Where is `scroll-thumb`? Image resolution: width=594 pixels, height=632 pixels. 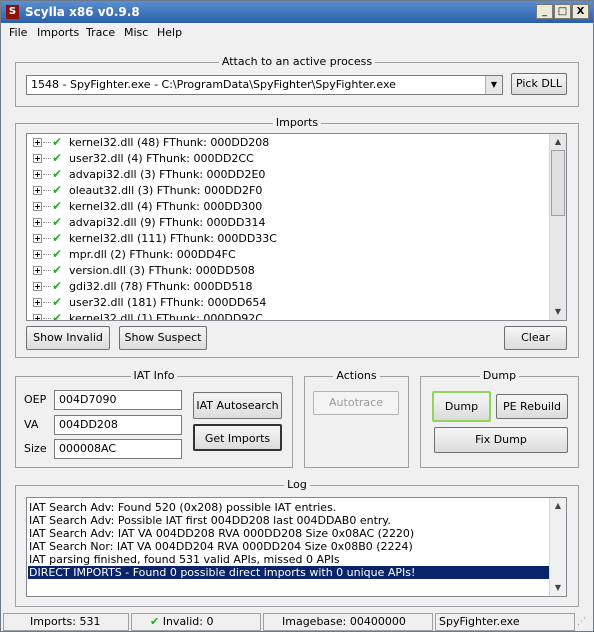 scroll-thumb is located at coordinates (558, 183).